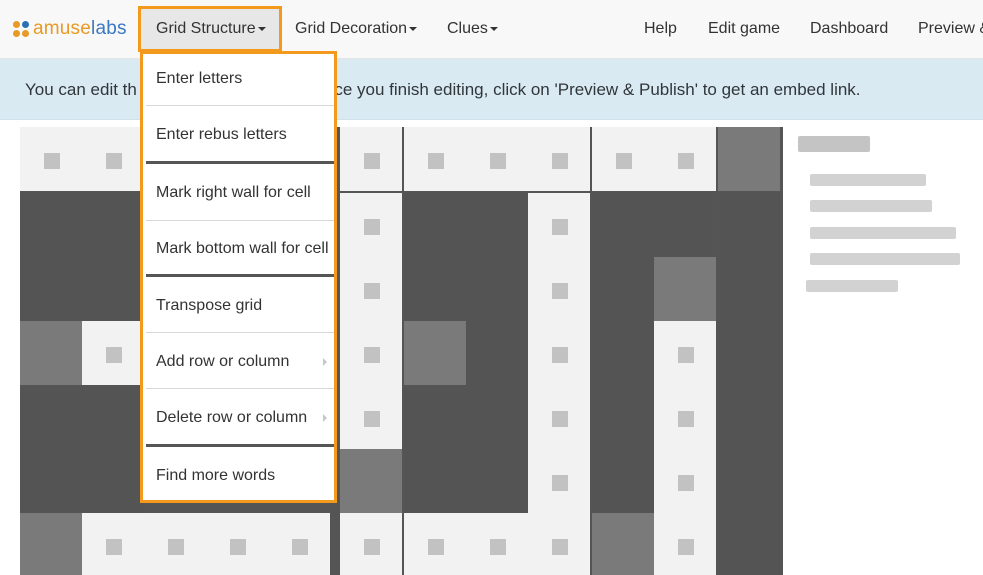 This screenshot has width=983, height=575. What do you see at coordinates (467, 28) in the screenshot?
I see `clues-label: Clues` at bounding box center [467, 28].